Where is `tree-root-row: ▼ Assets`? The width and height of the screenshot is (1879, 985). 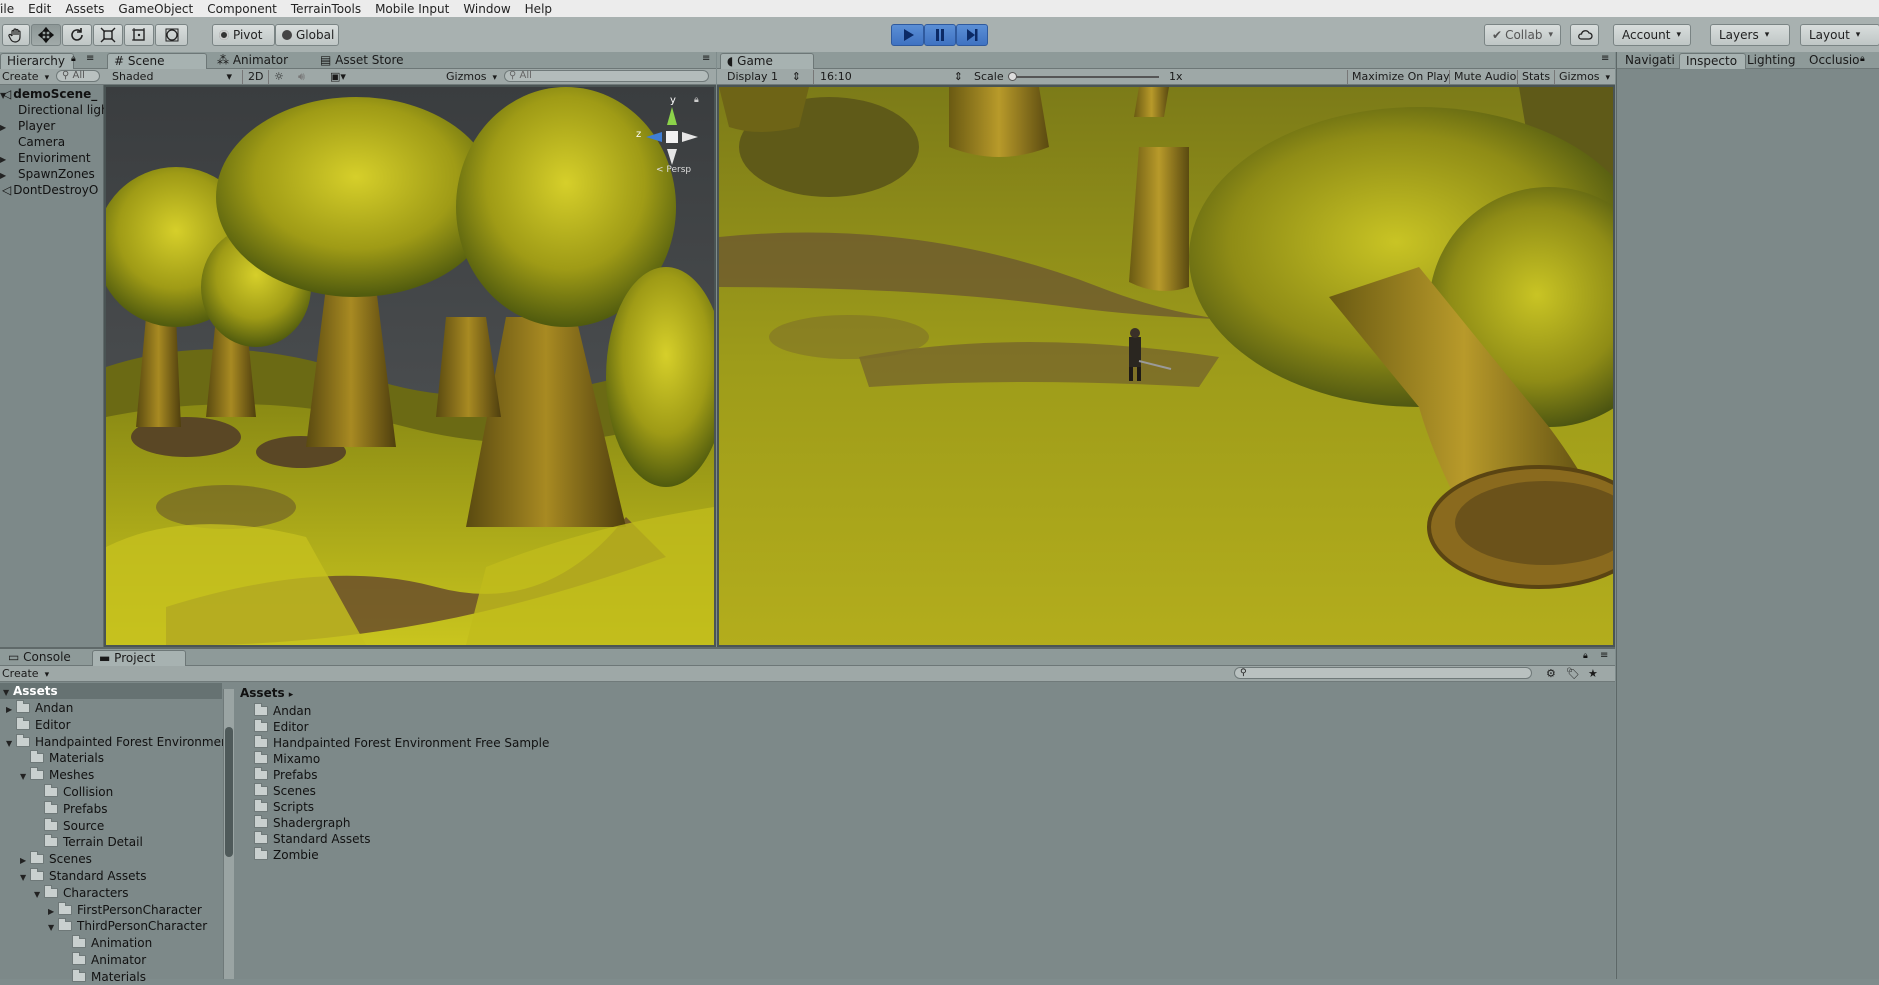 tree-root-row: ▼ Assets is located at coordinates (111, 691).